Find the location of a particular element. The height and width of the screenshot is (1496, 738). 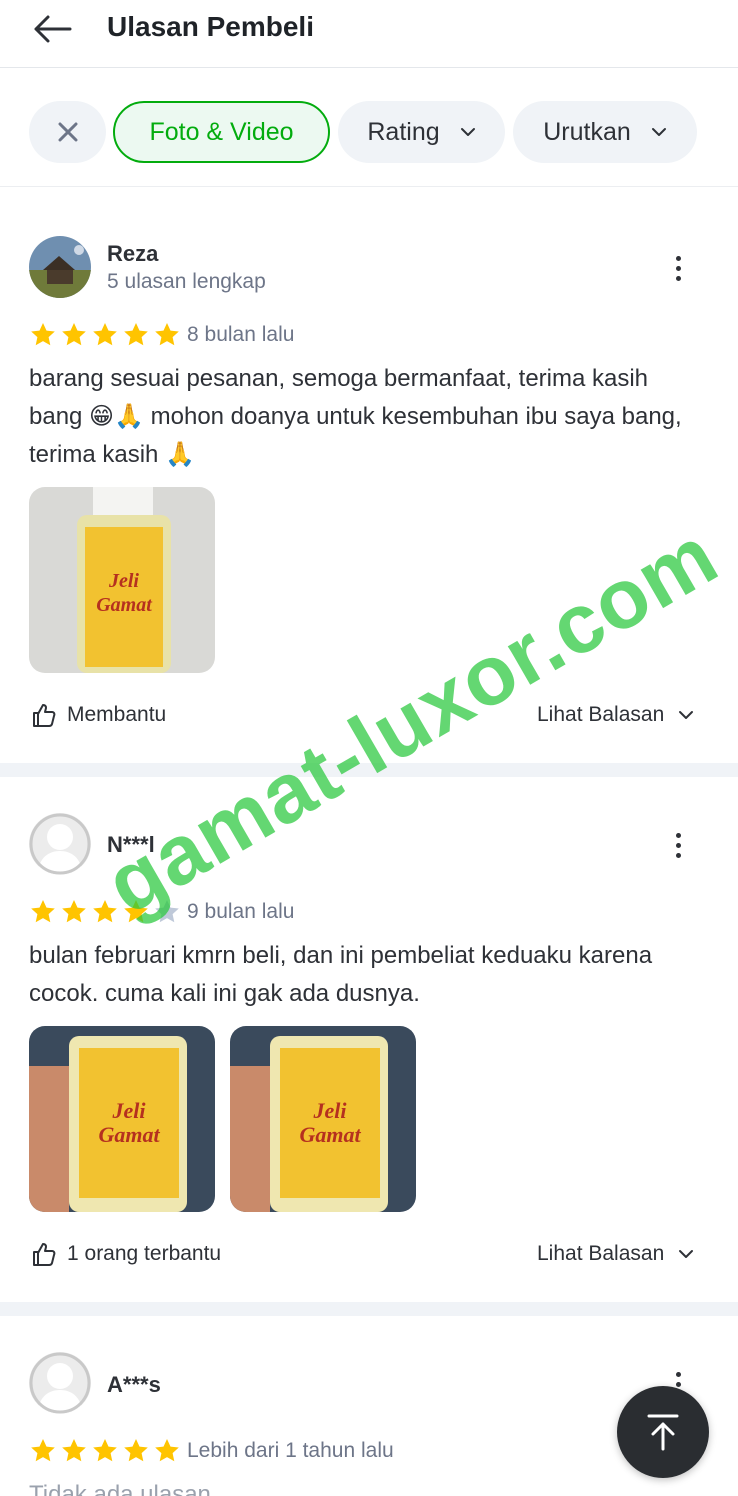

arrow-left-icon is located at coordinates (53, 29).